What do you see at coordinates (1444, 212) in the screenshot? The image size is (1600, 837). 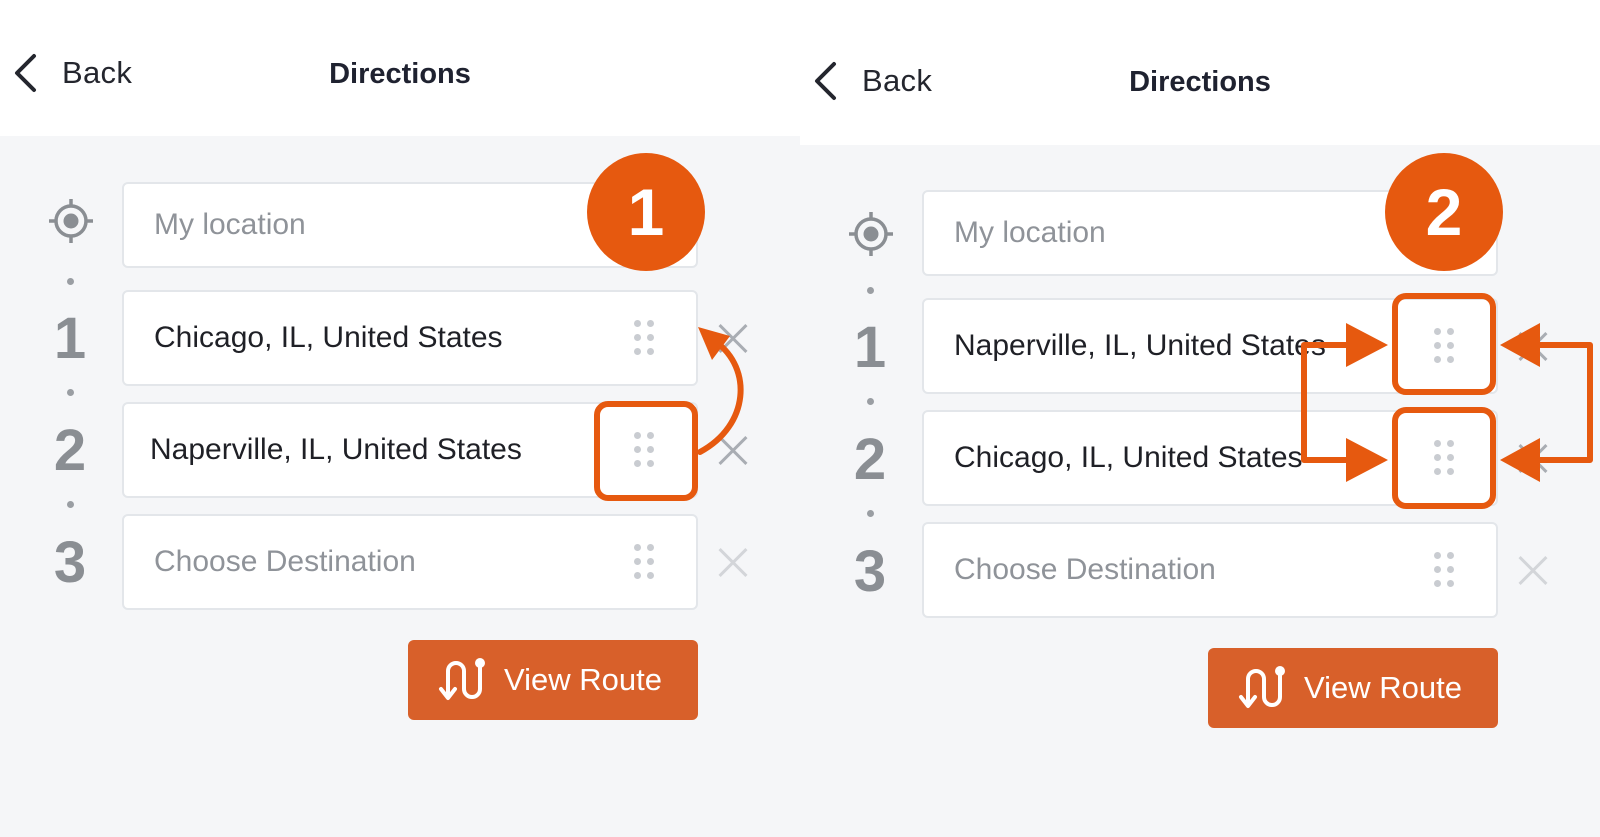 I see `step-badge: 2` at bounding box center [1444, 212].